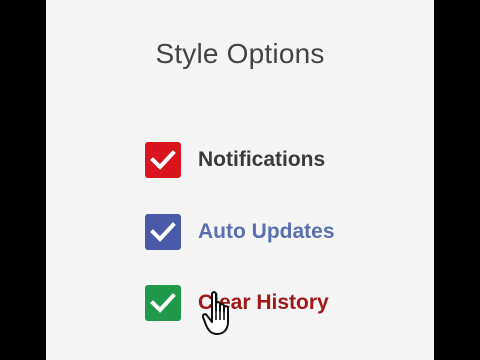 The width and height of the screenshot is (480, 360). I want to click on panel-title: Style Options, so click(240, 53).